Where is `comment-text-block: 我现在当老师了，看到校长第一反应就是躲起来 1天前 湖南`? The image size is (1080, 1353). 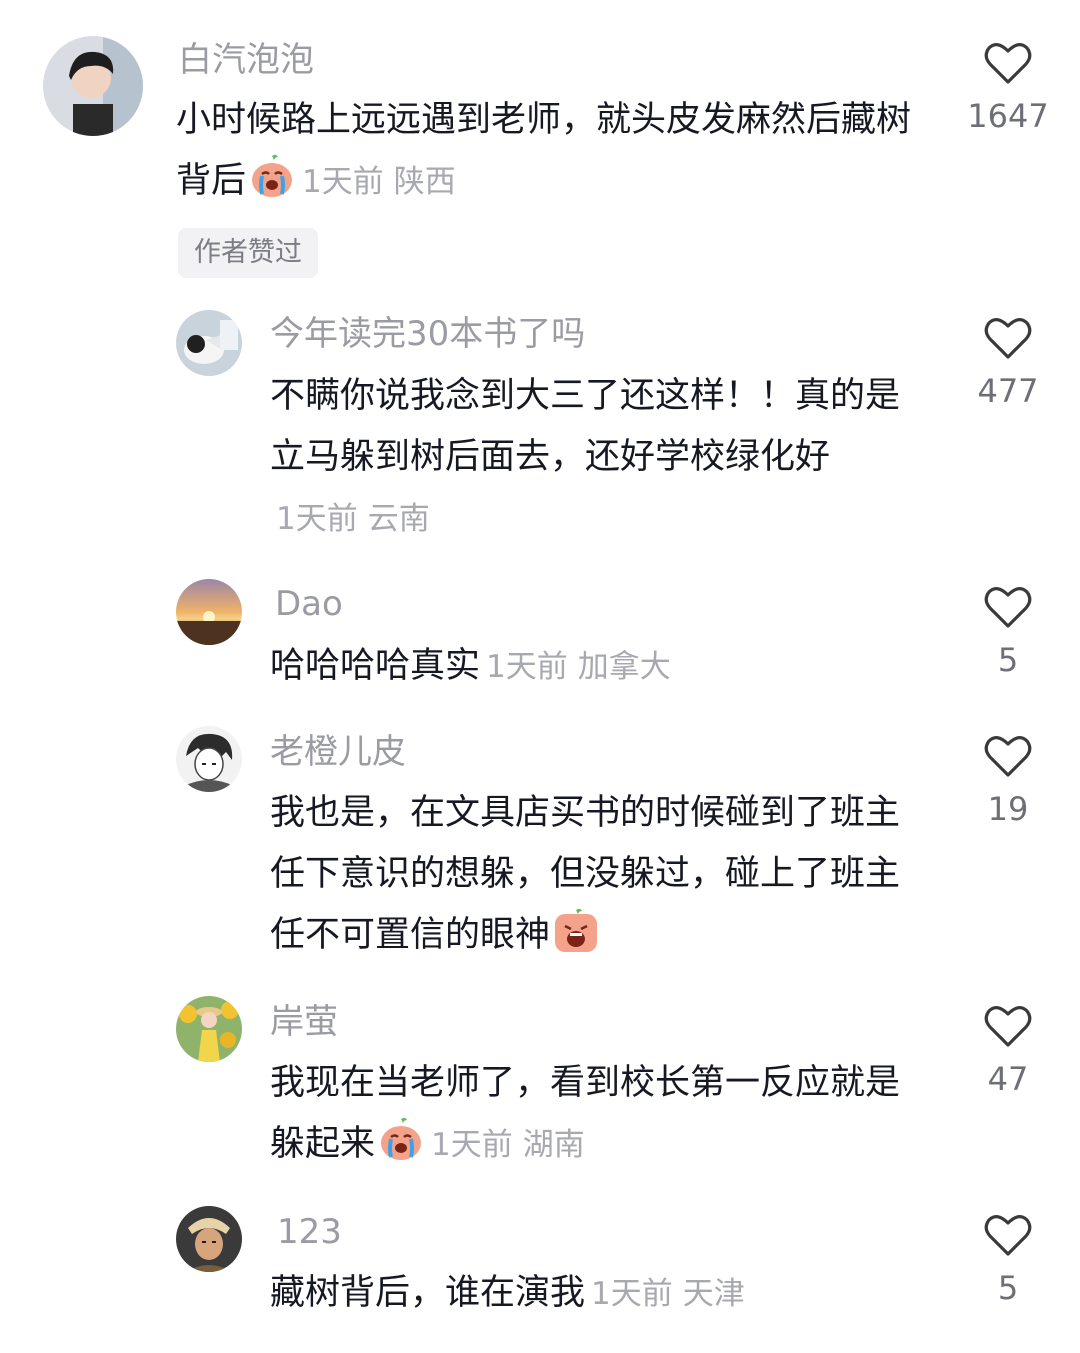 comment-text-block: 我现在当老师了，看到校长第一反应就是躲起来 1天前 湖南 is located at coordinates (590, 1114).